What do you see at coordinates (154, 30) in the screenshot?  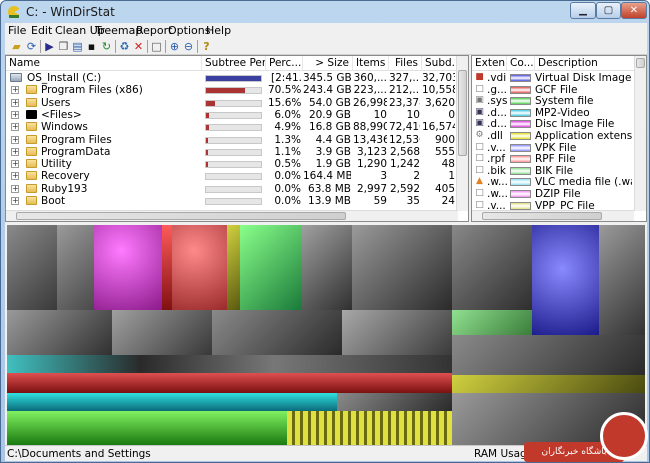 I see `menu-report: Report` at bounding box center [154, 30].